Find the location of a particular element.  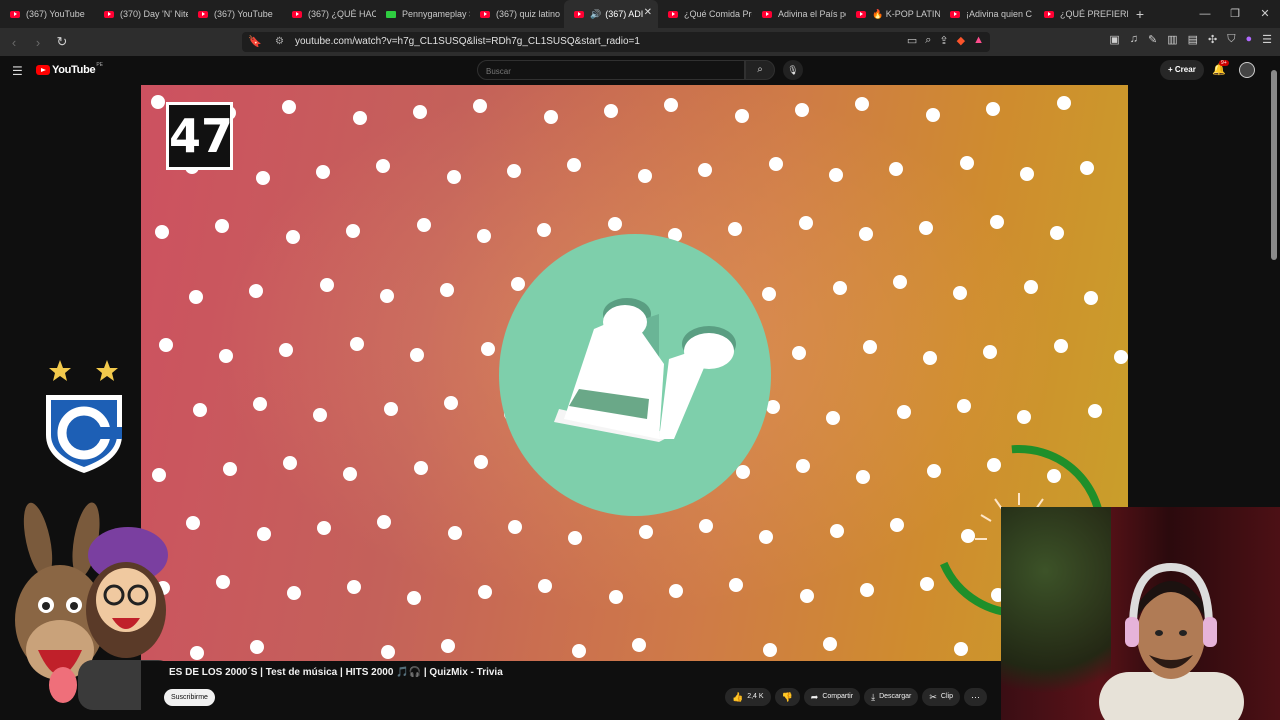

edit-icon: ✎ is located at coordinates (1152, 39).